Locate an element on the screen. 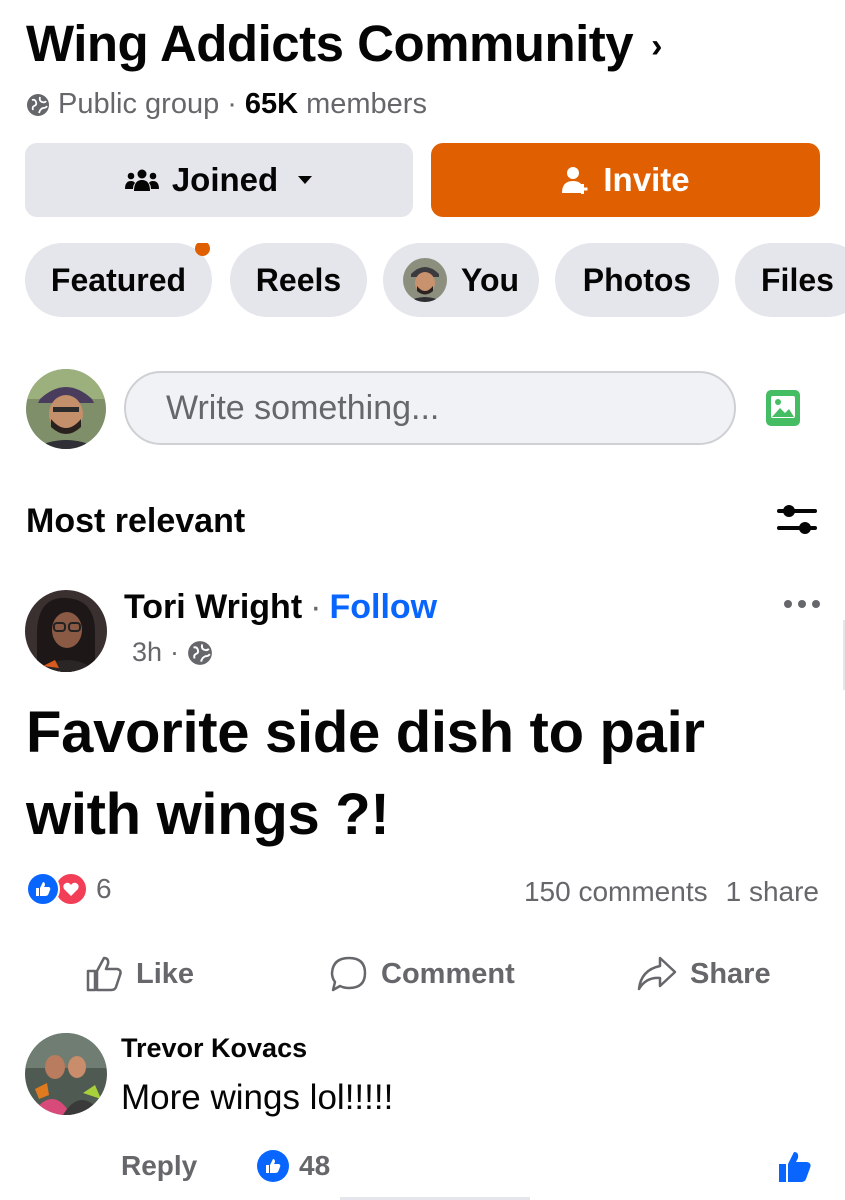 The height and width of the screenshot is (1200, 845). tab-files: Files is located at coordinates (790, 280).